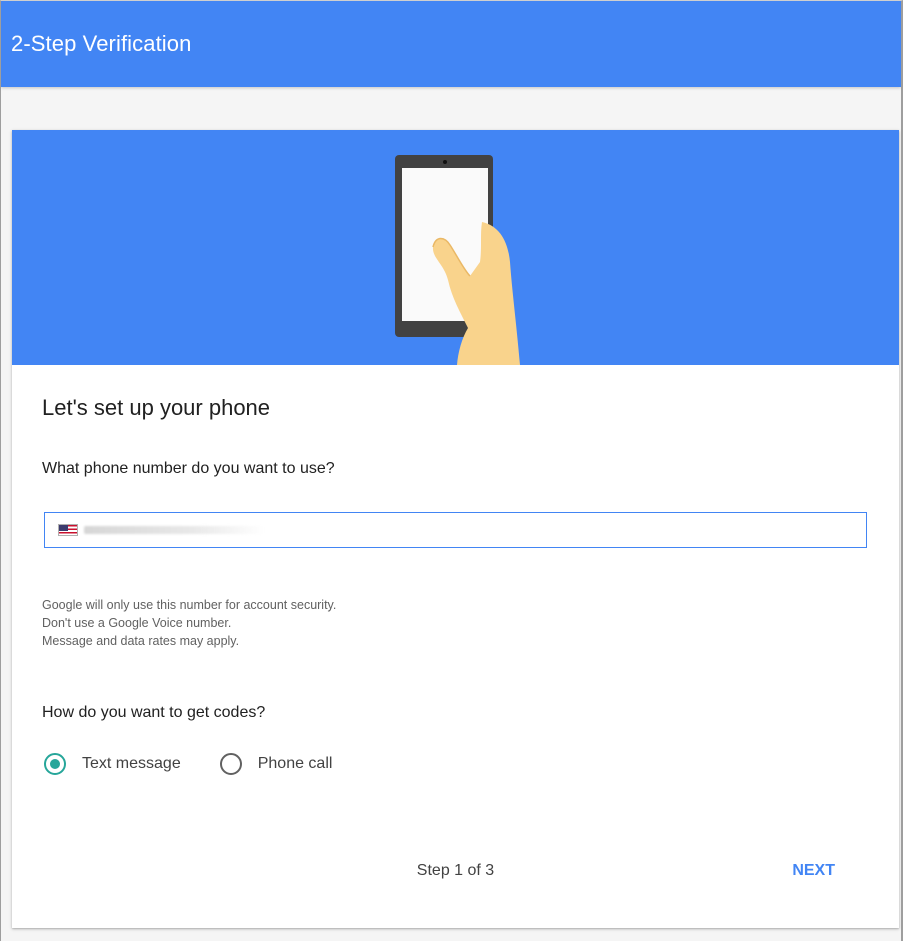 This screenshot has height=941, width=908. I want to click on radio-button-unselected, so click(230, 764).